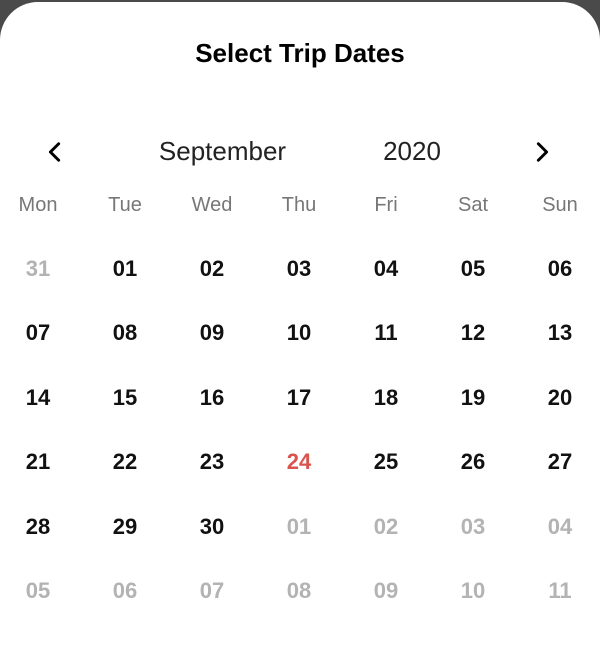 This screenshot has width=600, height=667. What do you see at coordinates (299, 462) in the screenshot?
I see `day-cell-today: 24` at bounding box center [299, 462].